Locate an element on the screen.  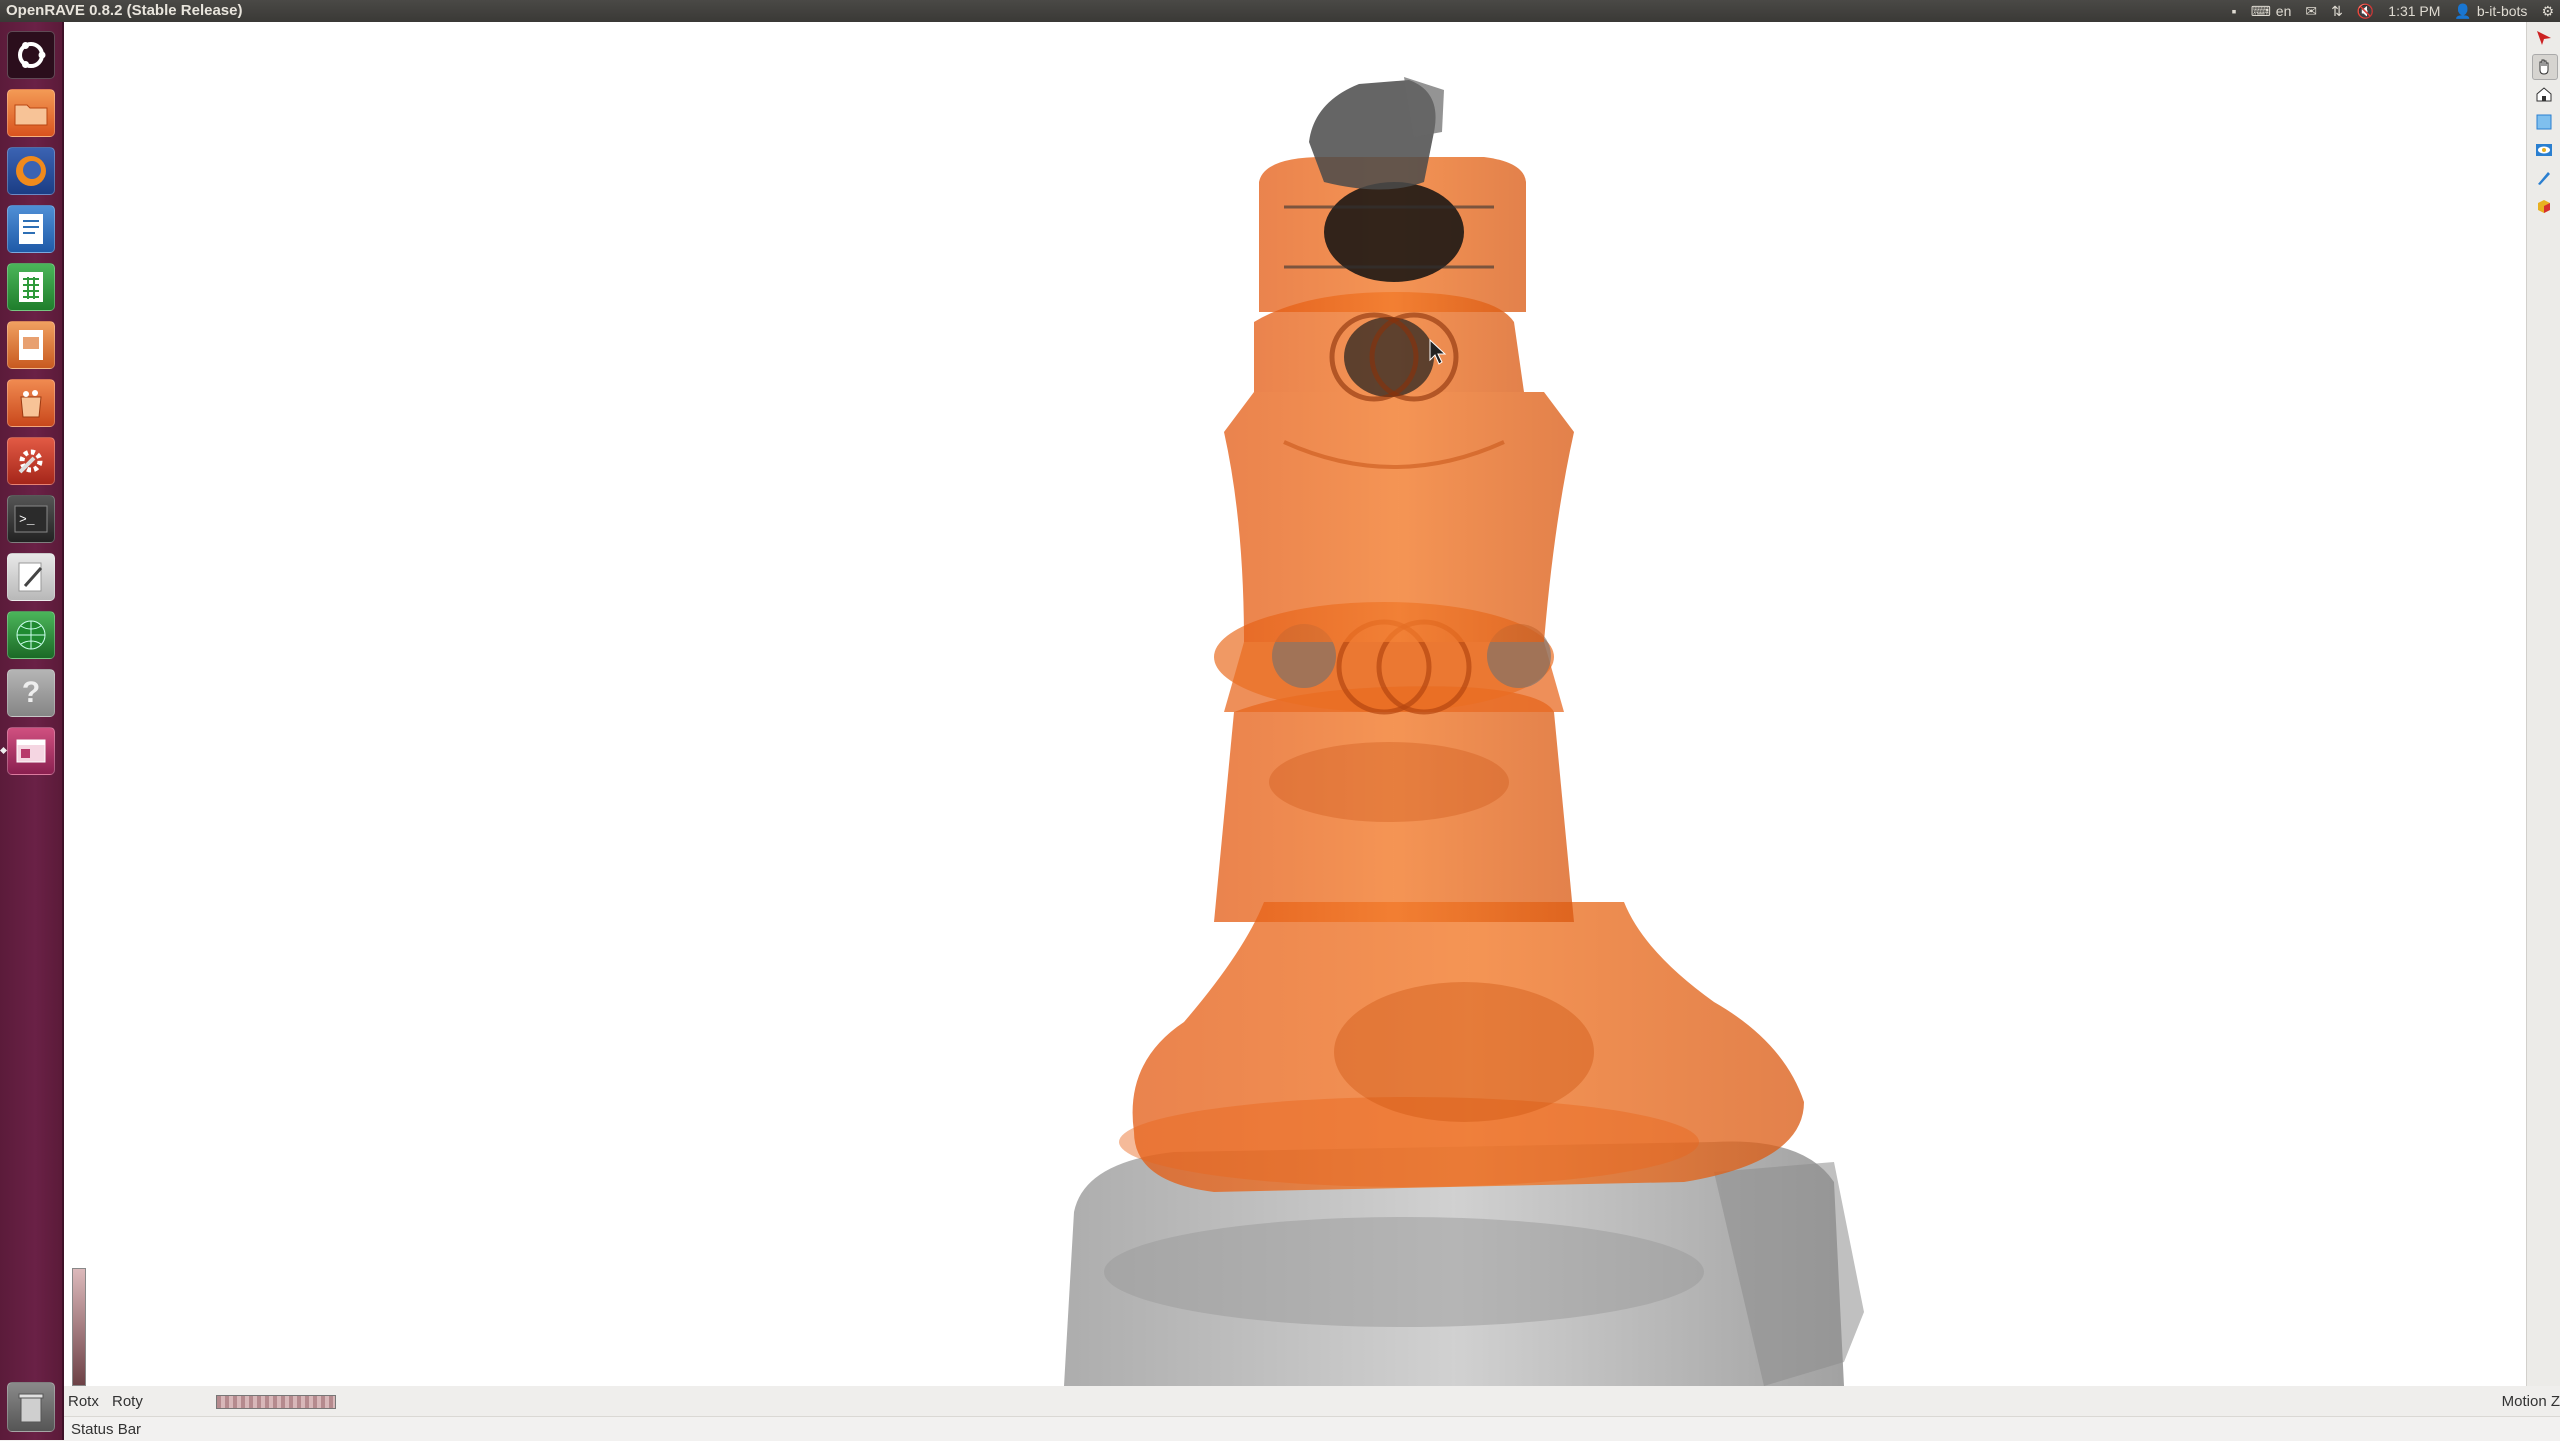
session-indicator: ⚙ is located at coordinates (2547, 11).